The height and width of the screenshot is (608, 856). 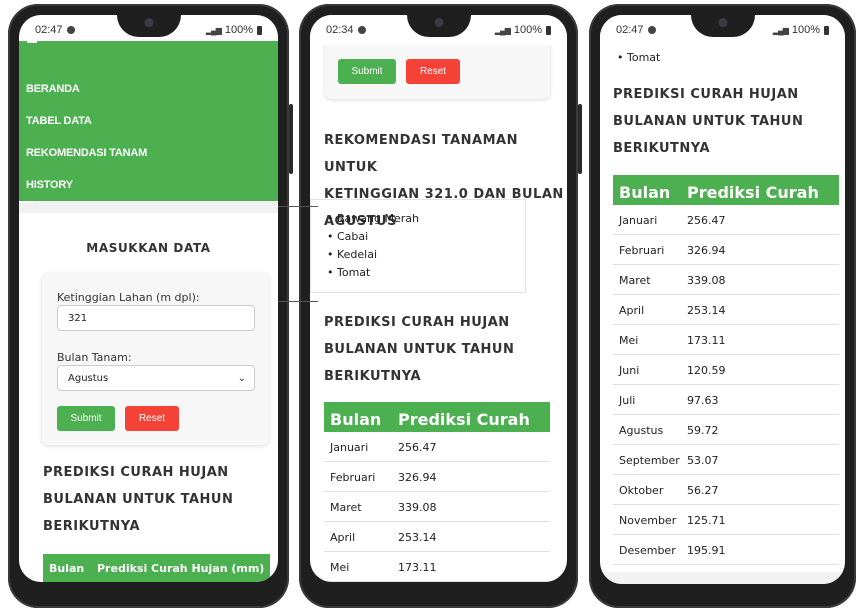 I want to click on cell-prediksi: 97.63, so click(x=703, y=400).